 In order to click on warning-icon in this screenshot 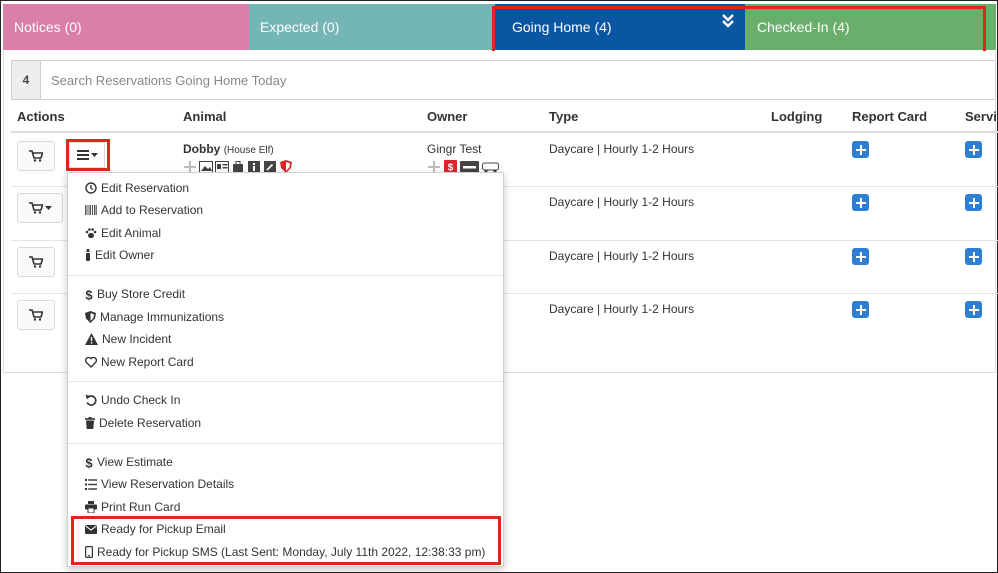, I will do `click(91, 339)`.